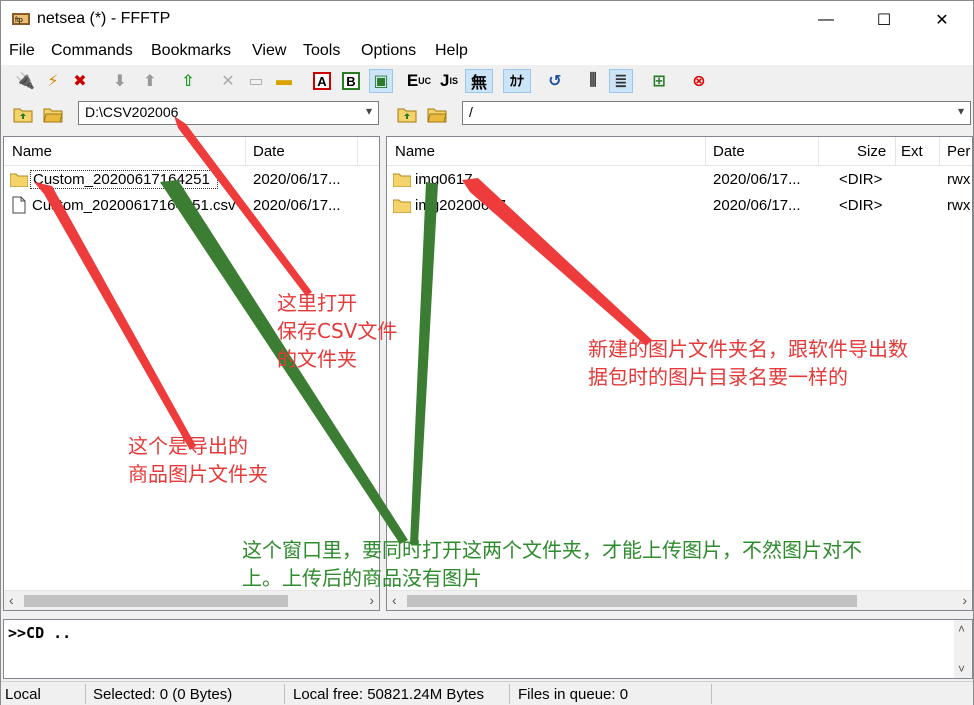 This screenshot has width=974, height=705. I want to click on scroll-down-arrow-icon: ˅, so click(961, 669).